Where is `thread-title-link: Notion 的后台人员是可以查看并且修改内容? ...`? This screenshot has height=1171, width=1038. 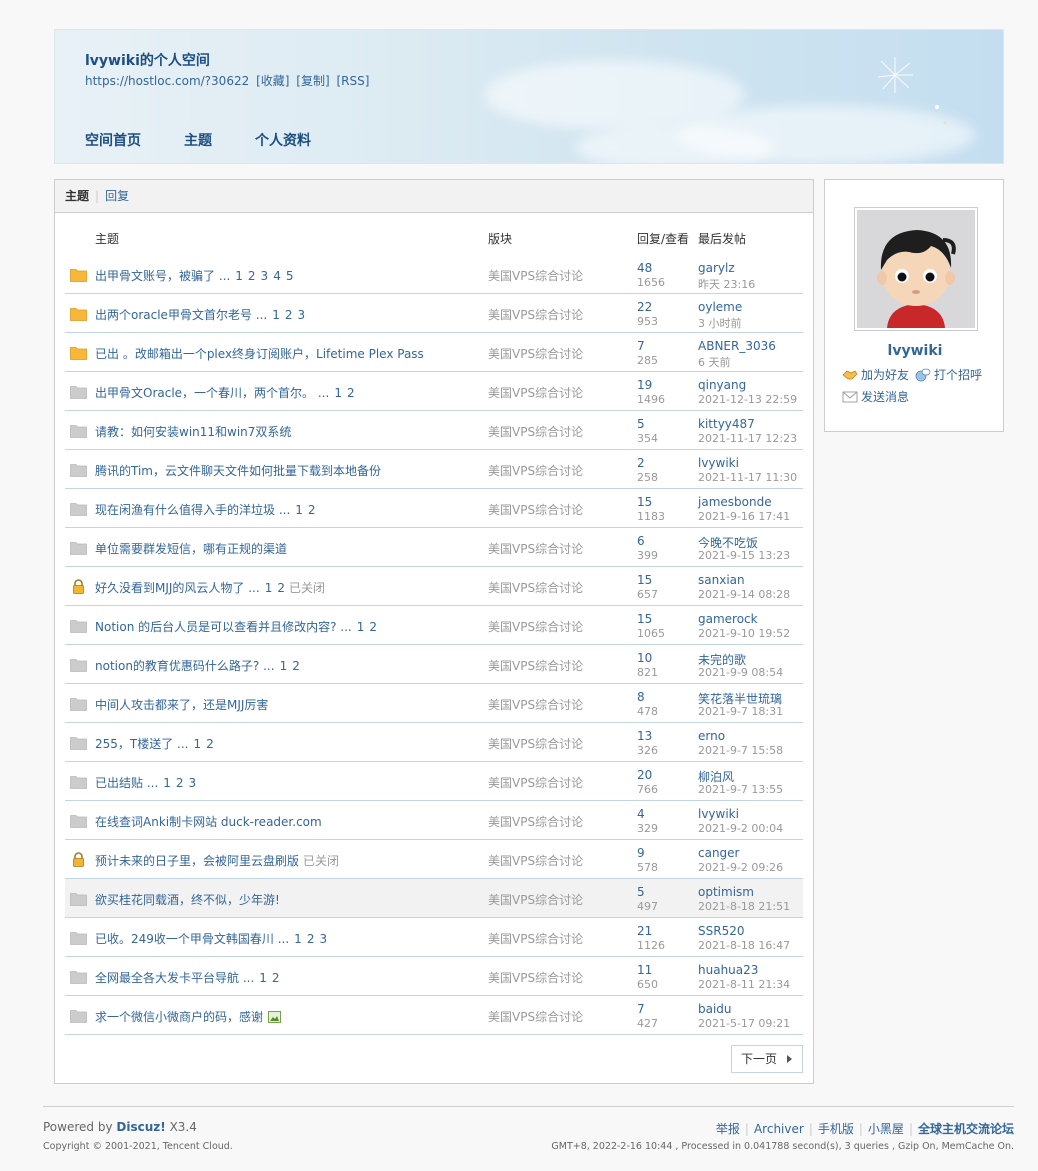 thread-title-link: Notion 的后台人员是可以查看并且修改内容? ... is located at coordinates (223, 627).